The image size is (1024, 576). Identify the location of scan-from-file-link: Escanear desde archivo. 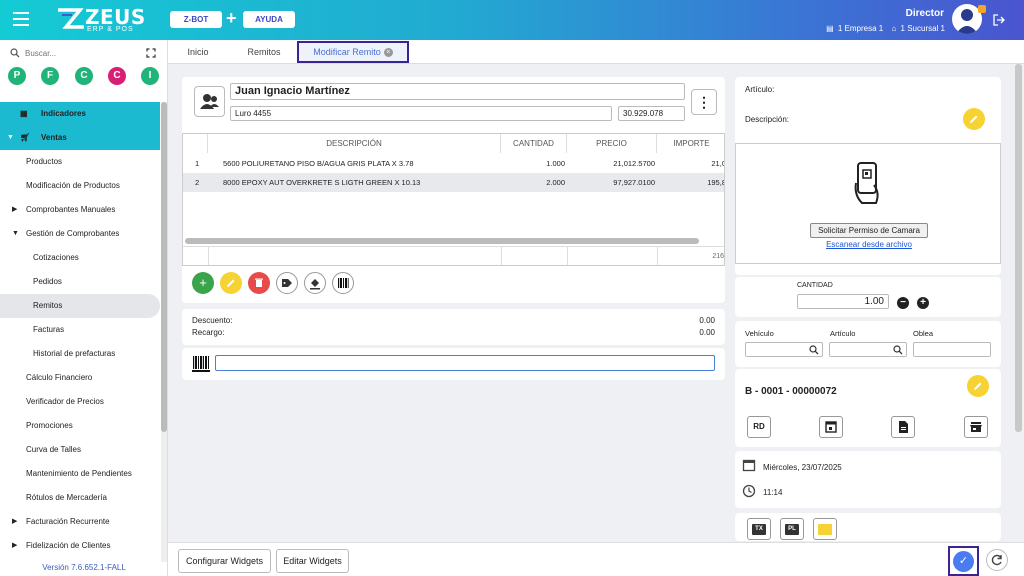
(869, 244).